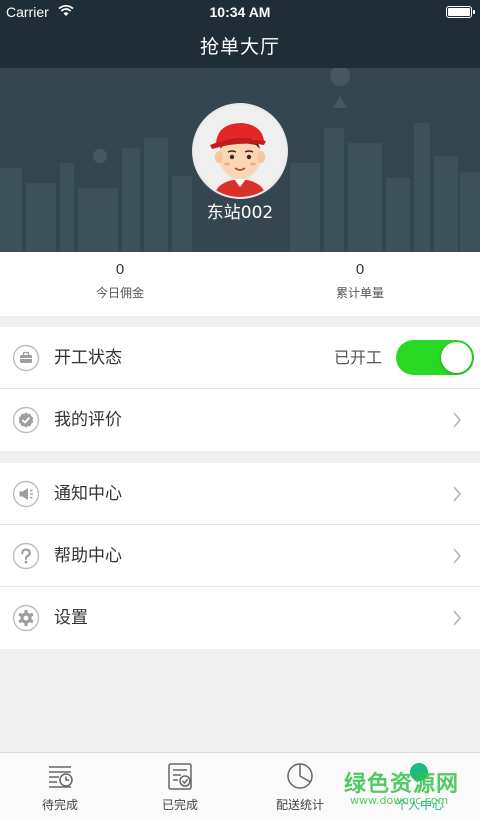  I want to click on tab-label: 已完成, so click(179, 805).